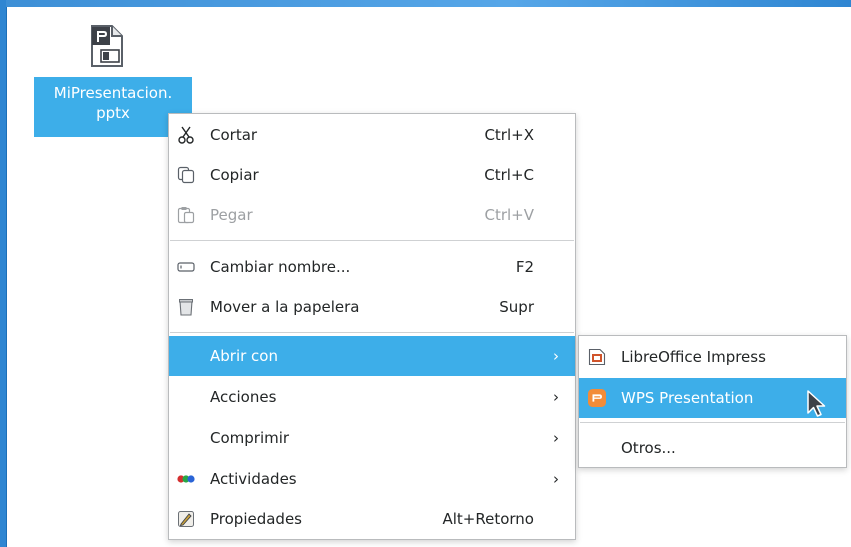  I want to click on actions-label: Acciones, so click(243, 397).